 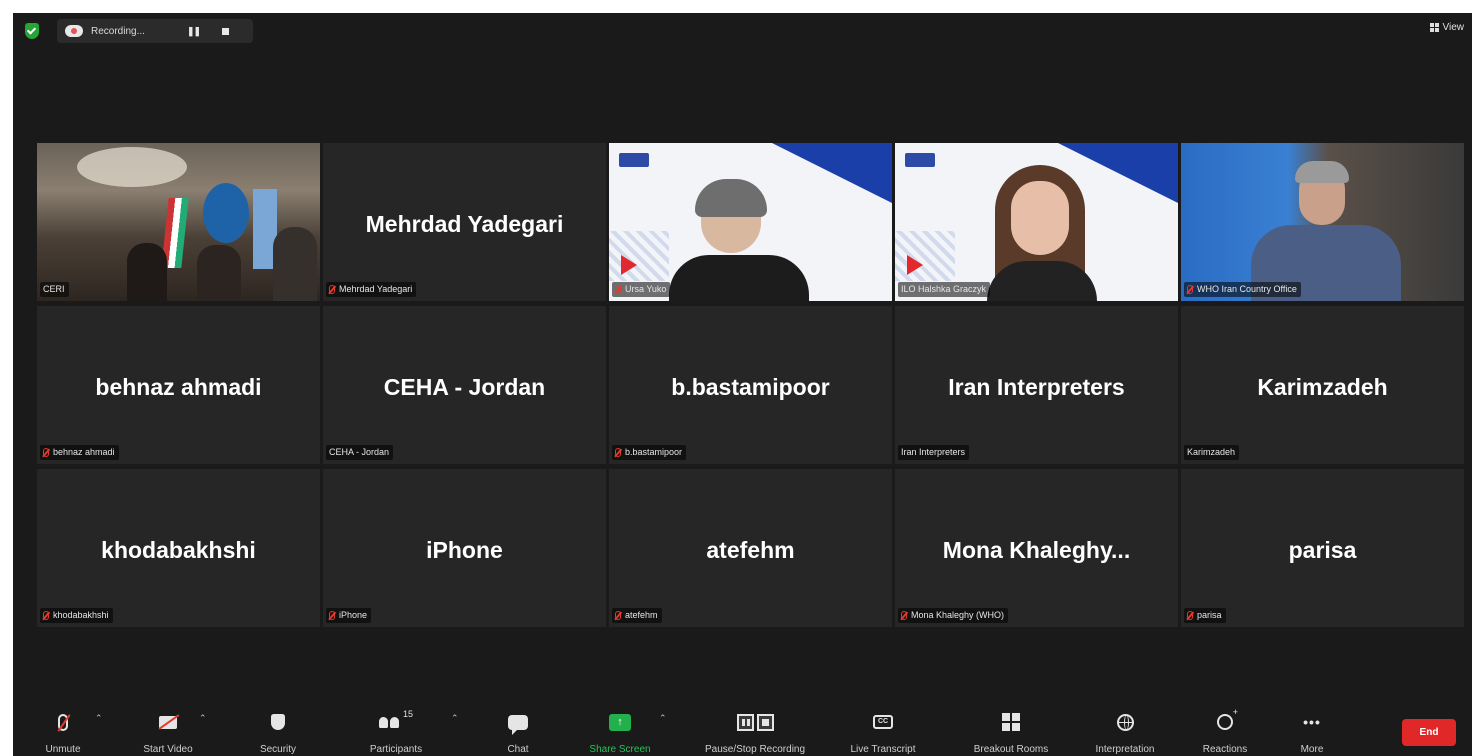 I want to click on participant-name-label: Mona Khaleghy (WHO), so click(x=953, y=615).